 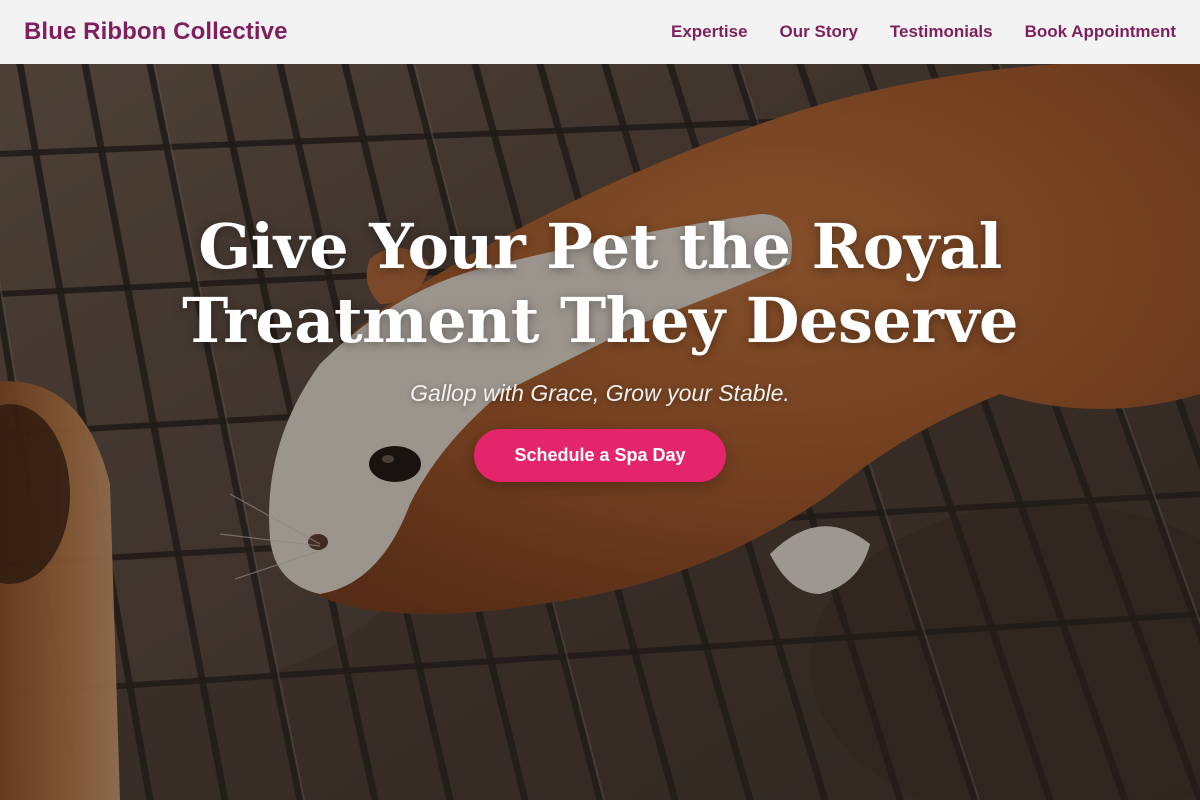 I want to click on hero-title-line-2: Treatment They Deserve, so click(x=600, y=320).